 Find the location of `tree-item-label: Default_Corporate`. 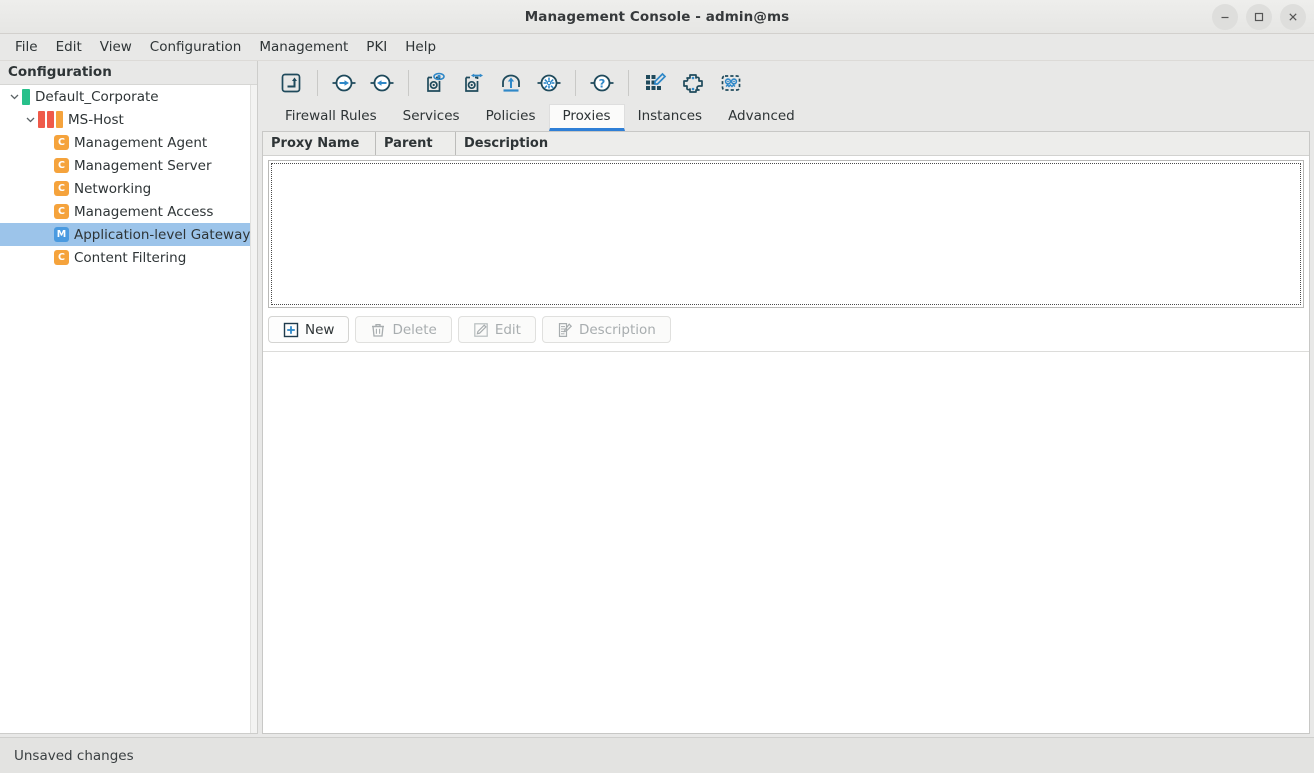

tree-item-label: Default_Corporate is located at coordinates (97, 96).